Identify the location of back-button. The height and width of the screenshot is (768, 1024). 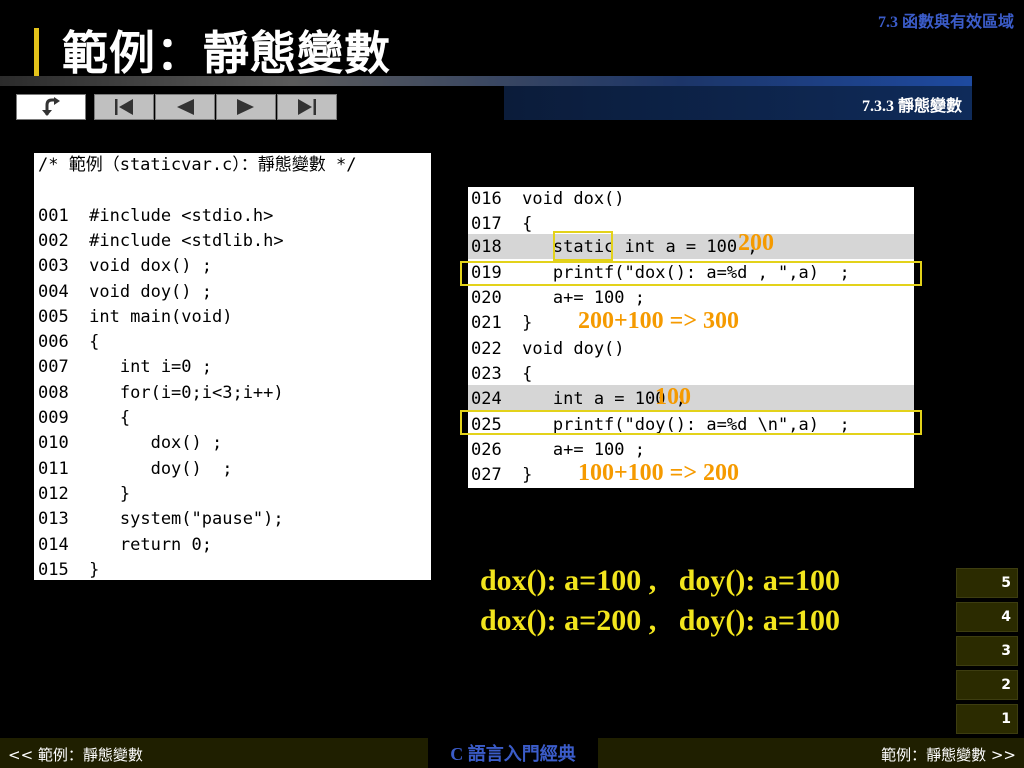
(51, 107).